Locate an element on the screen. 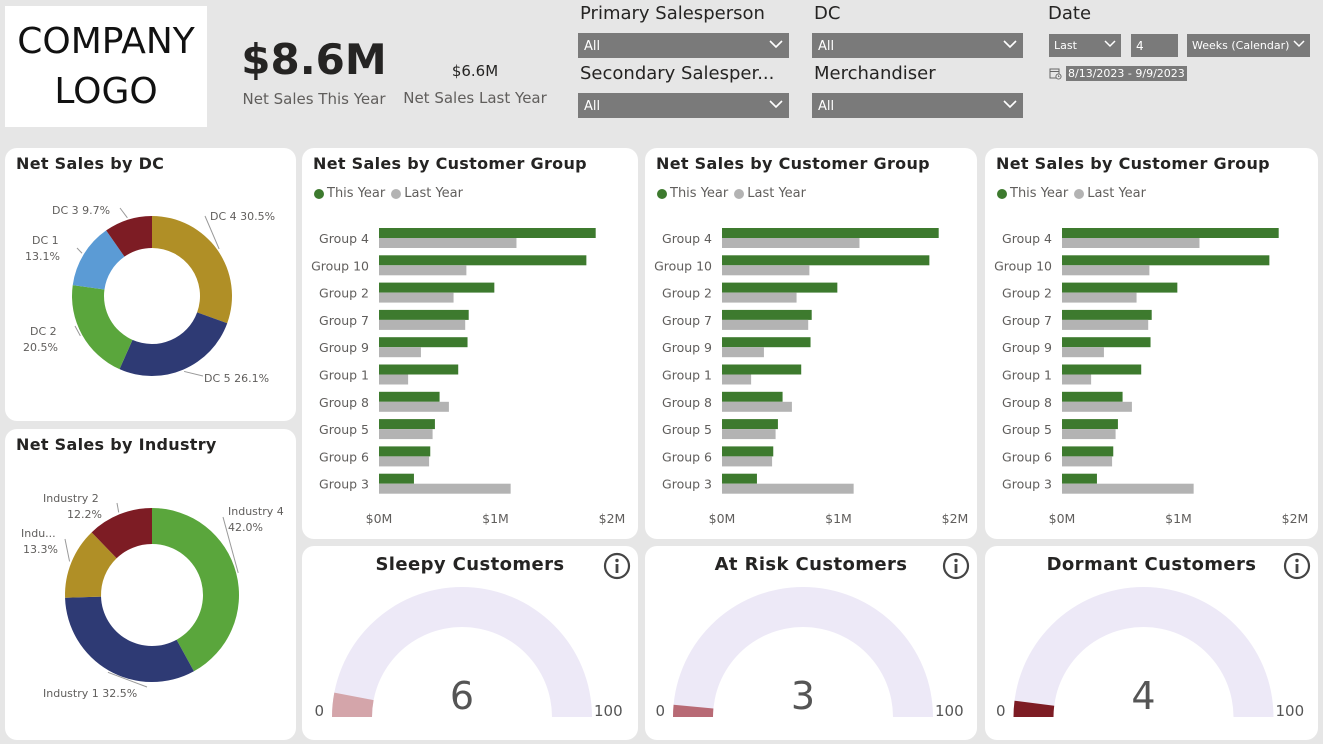 This screenshot has height=744, width=1323. slice-label: DC 2 is located at coordinates (43, 331).